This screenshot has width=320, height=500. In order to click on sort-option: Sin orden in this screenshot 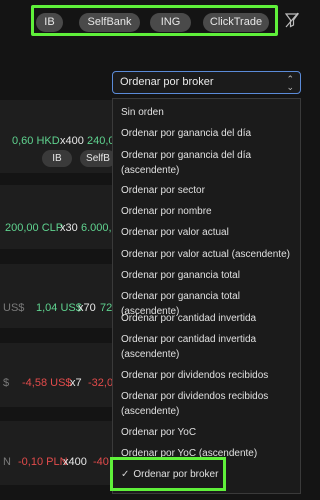, I will do `click(207, 112)`.